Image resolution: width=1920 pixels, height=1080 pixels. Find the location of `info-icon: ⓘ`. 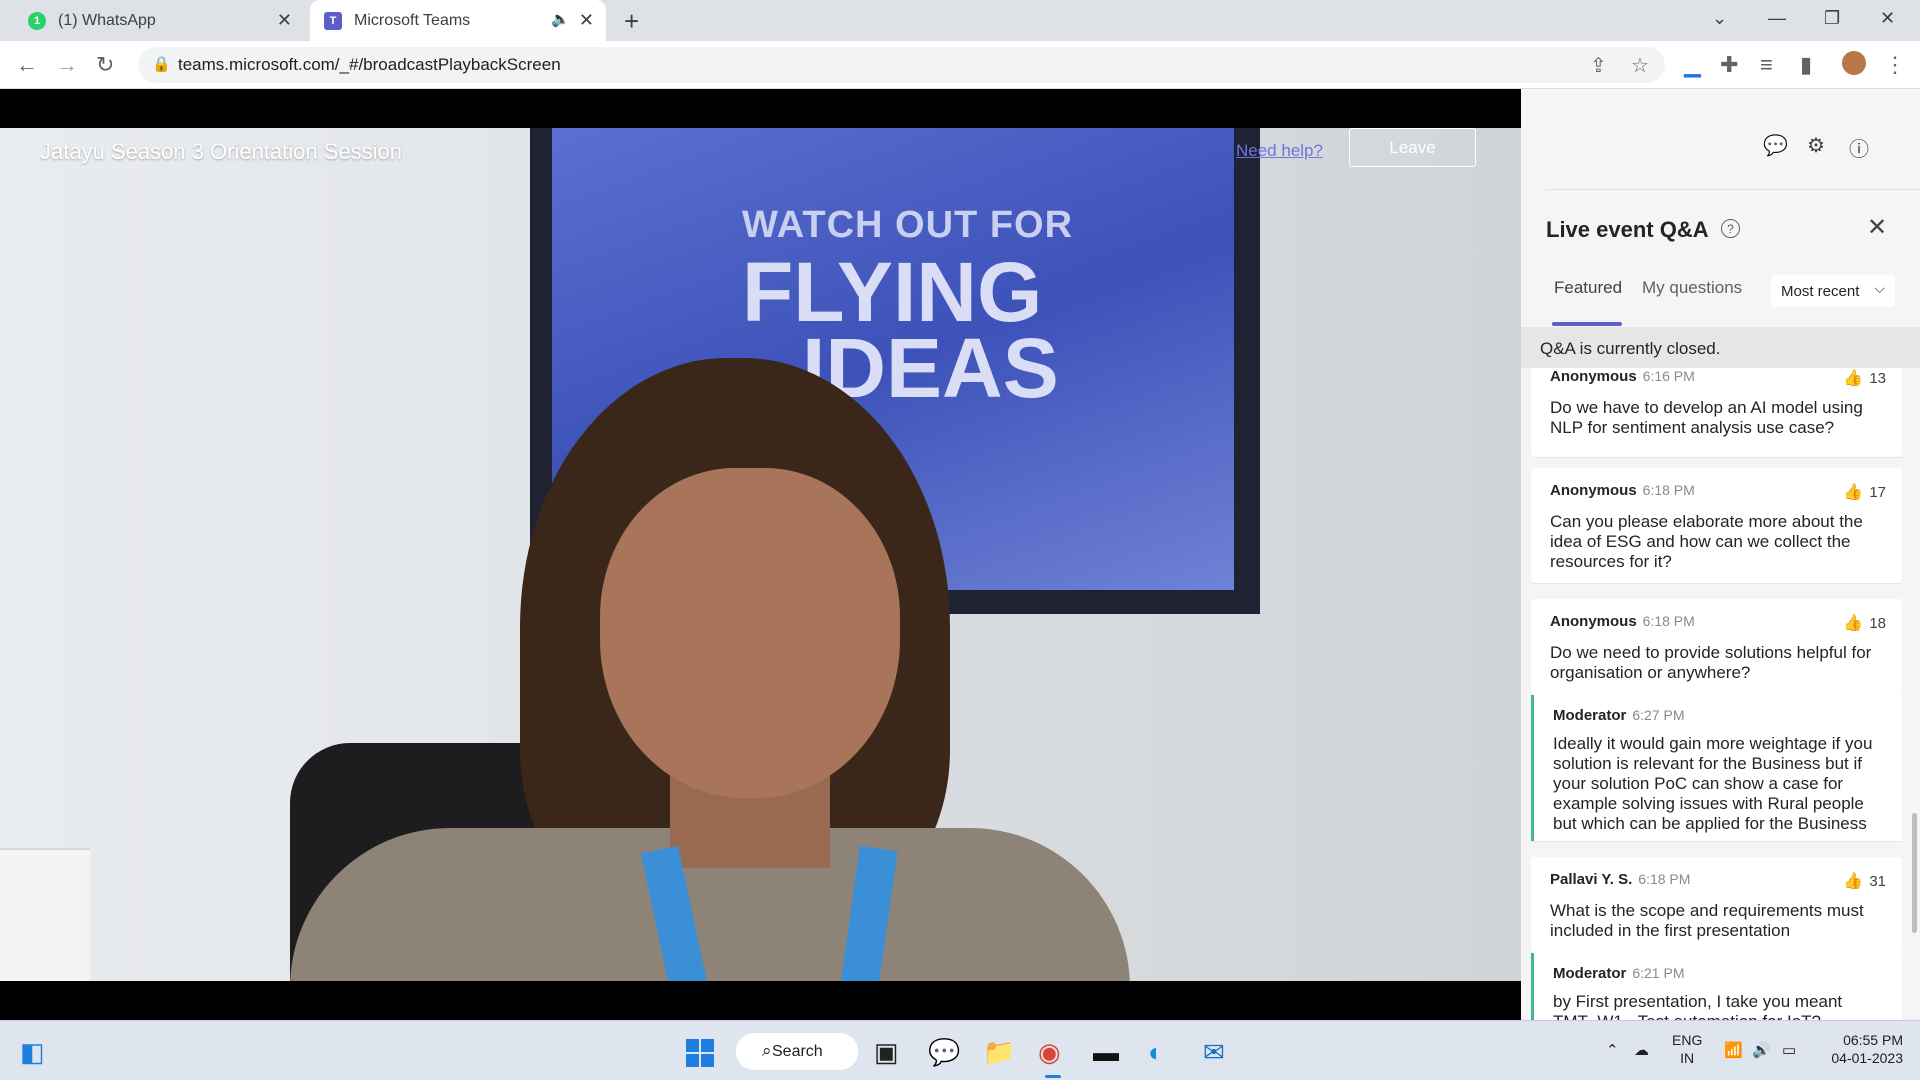

info-icon: ⓘ is located at coordinates (1859, 147).